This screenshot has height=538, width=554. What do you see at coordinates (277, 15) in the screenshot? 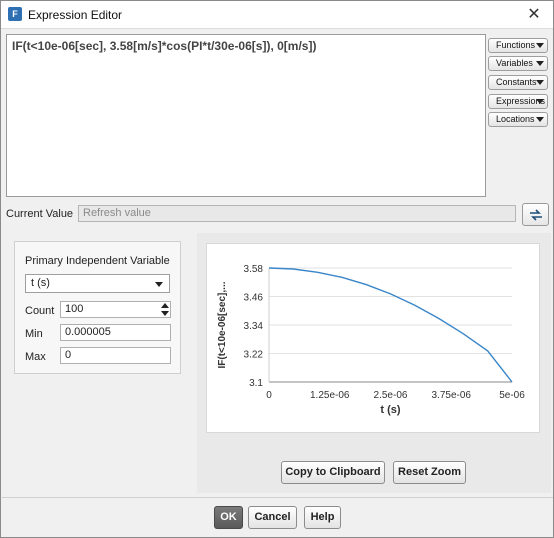
I see `title-bar: F Expression Editor ✕` at bounding box center [277, 15].